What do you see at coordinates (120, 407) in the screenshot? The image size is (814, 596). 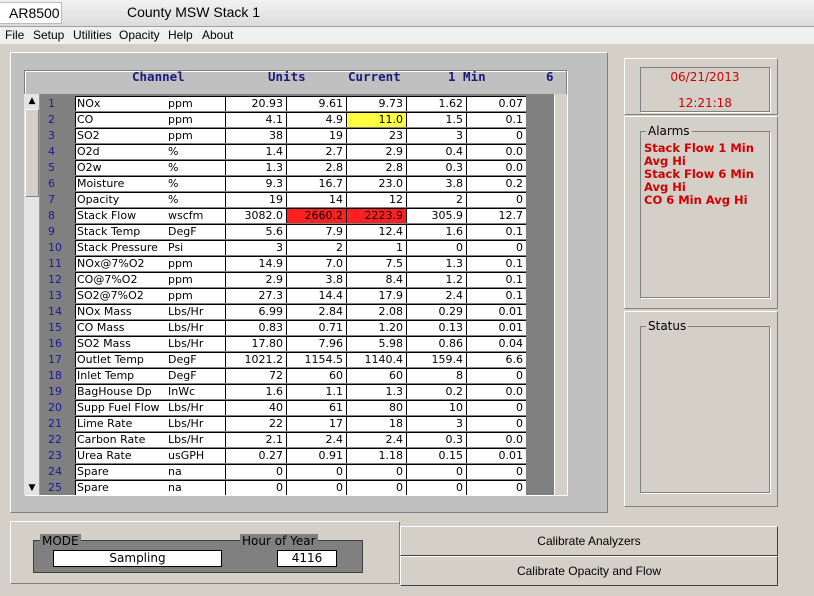 I see `channel-name: Supp Fuel Flow` at bounding box center [120, 407].